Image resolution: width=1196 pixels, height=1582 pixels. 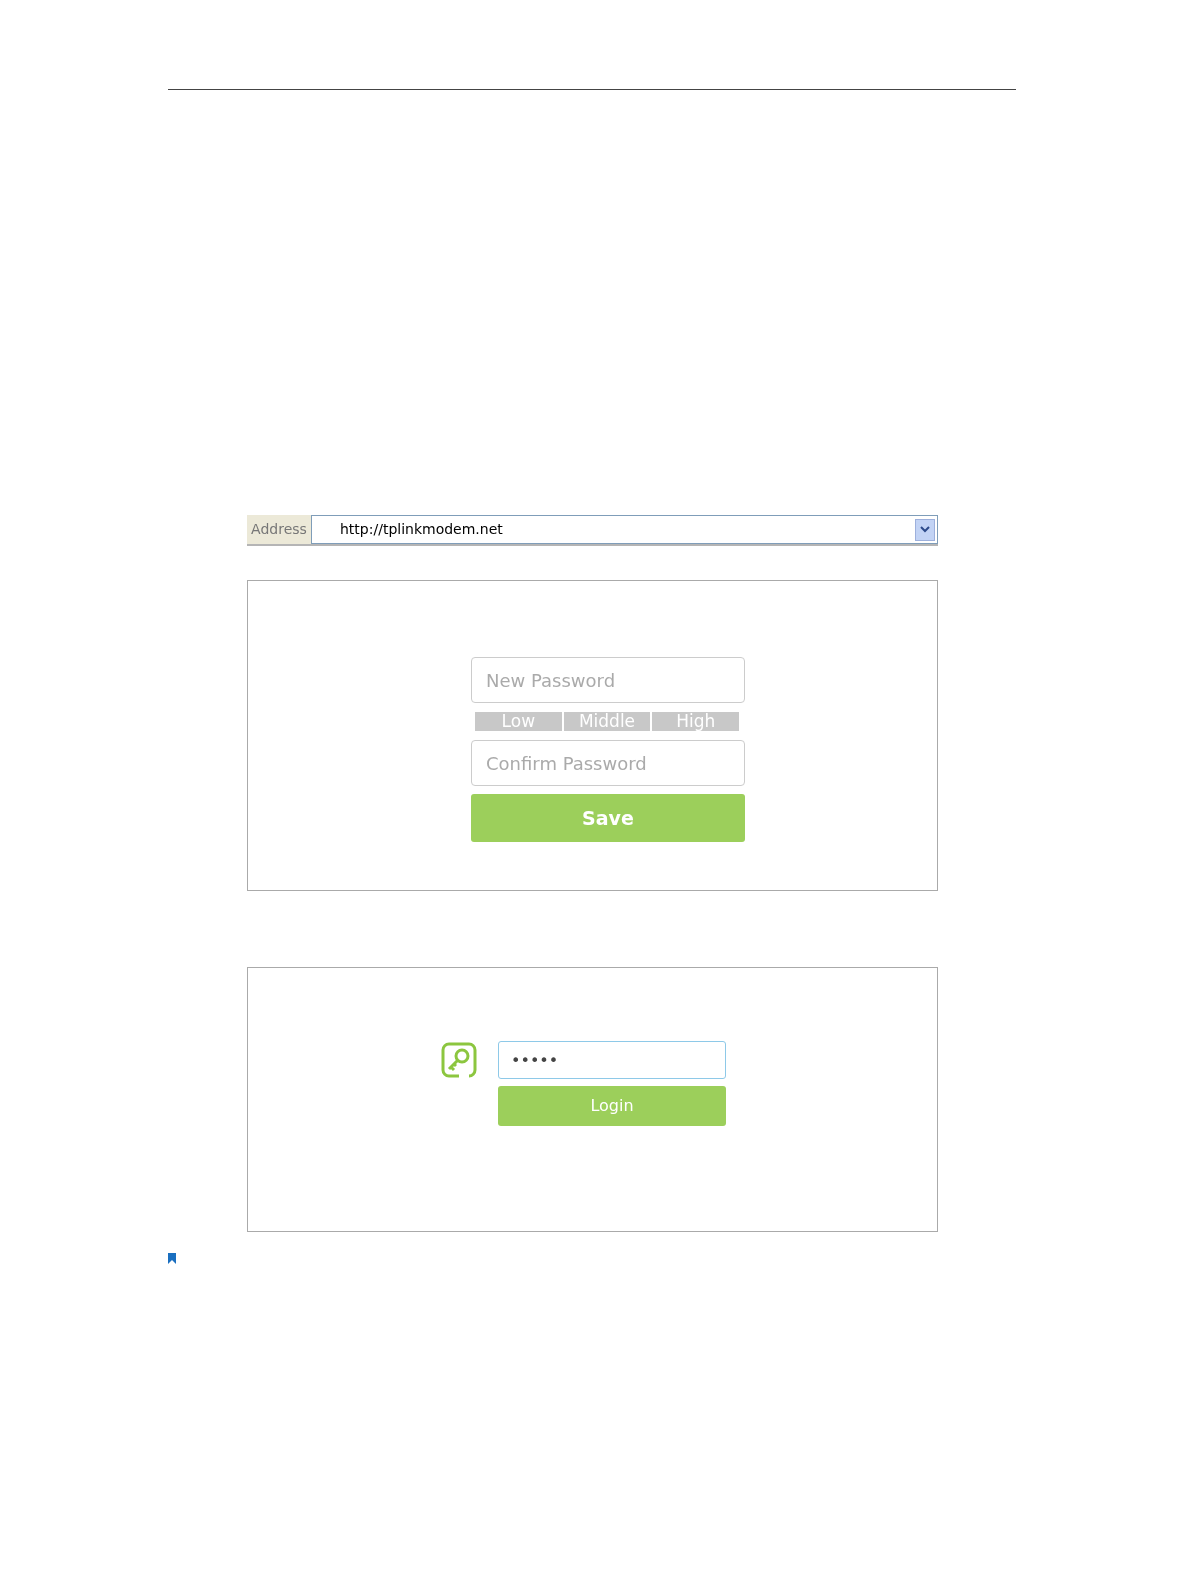 I want to click on new-password-field: New Password, so click(x=608, y=680).